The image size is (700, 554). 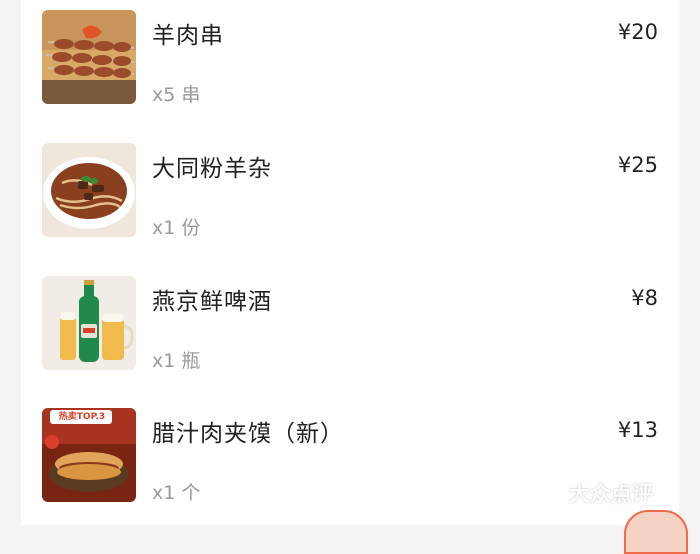 I want to click on lamb-offal-noodles-image, so click(x=89, y=190).